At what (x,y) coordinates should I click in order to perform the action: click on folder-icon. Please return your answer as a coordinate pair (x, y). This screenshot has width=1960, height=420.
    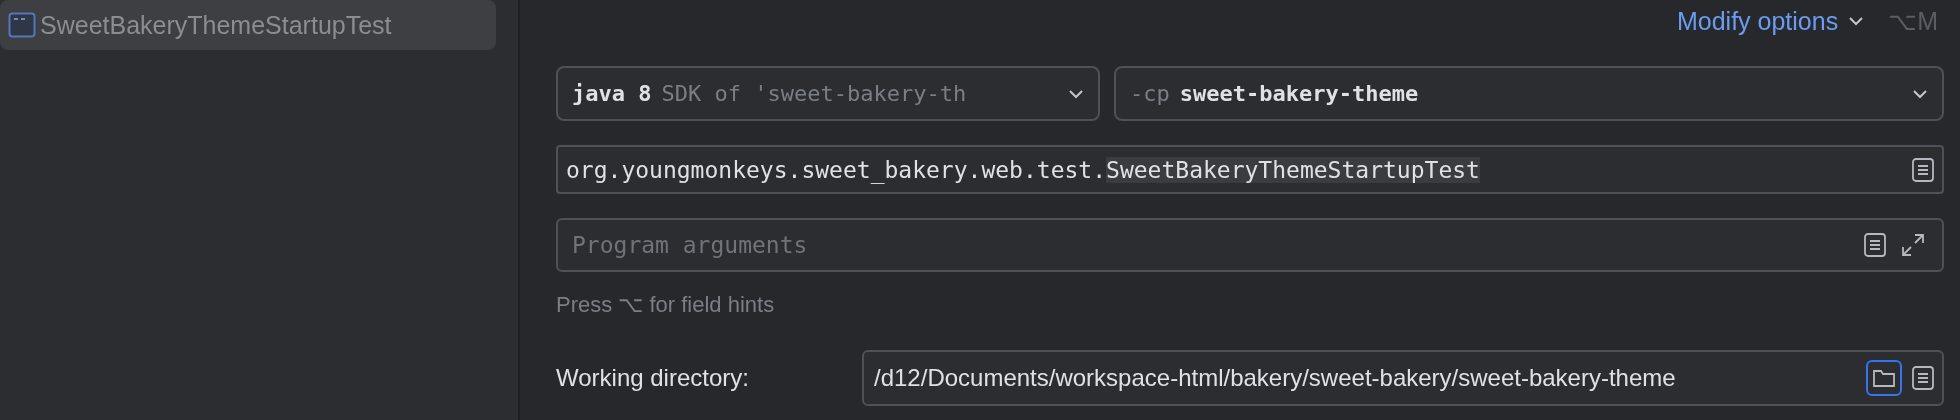
    Looking at the image, I should click on (1884, 378).